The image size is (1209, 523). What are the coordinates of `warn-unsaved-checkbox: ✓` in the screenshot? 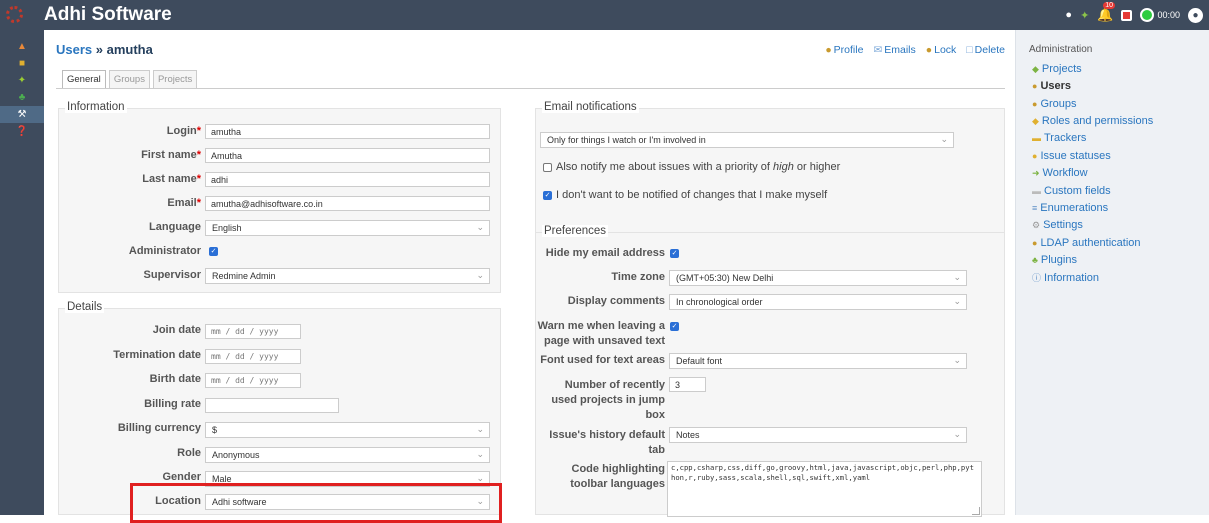 It's located at (674, 326).